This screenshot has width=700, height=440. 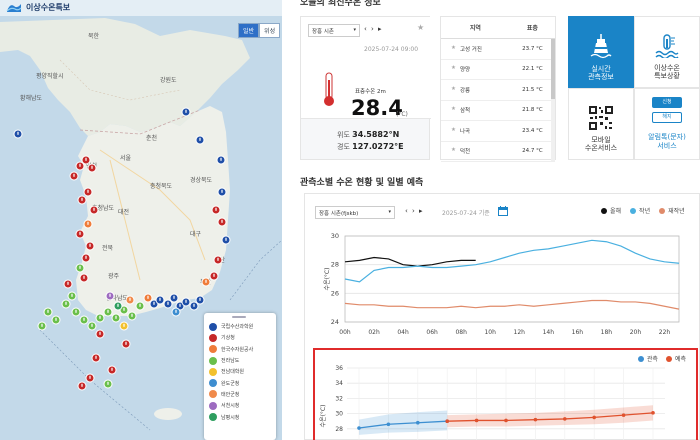 I want to click on chart-legend-item: 올해, so click(x=611, y=210).